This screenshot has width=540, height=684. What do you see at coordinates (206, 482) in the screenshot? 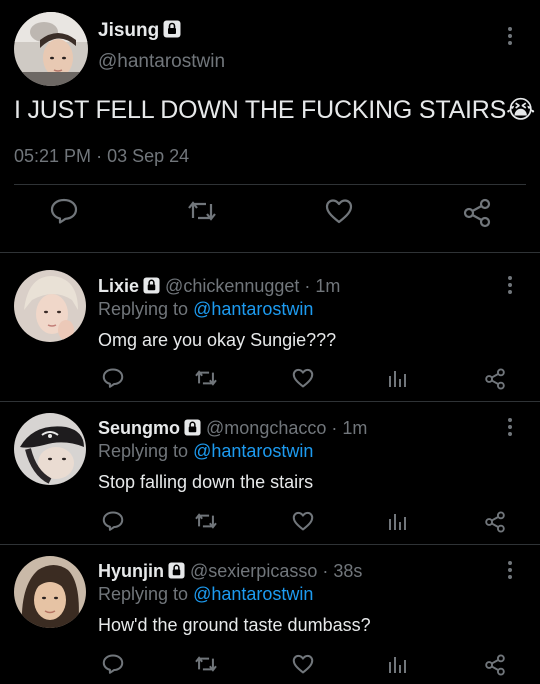
I see `reply-text: Stop falling down the stairs` at bounding box center [206, 482].